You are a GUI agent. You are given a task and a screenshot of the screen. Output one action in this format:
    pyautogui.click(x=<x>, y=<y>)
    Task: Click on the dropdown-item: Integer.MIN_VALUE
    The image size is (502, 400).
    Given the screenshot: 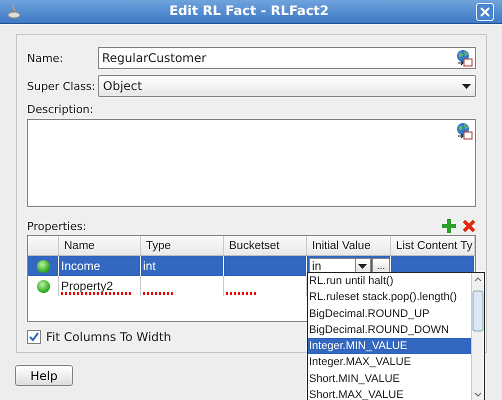 What is the action you would take?
    pyautogui.click(x=389, y=346)
    